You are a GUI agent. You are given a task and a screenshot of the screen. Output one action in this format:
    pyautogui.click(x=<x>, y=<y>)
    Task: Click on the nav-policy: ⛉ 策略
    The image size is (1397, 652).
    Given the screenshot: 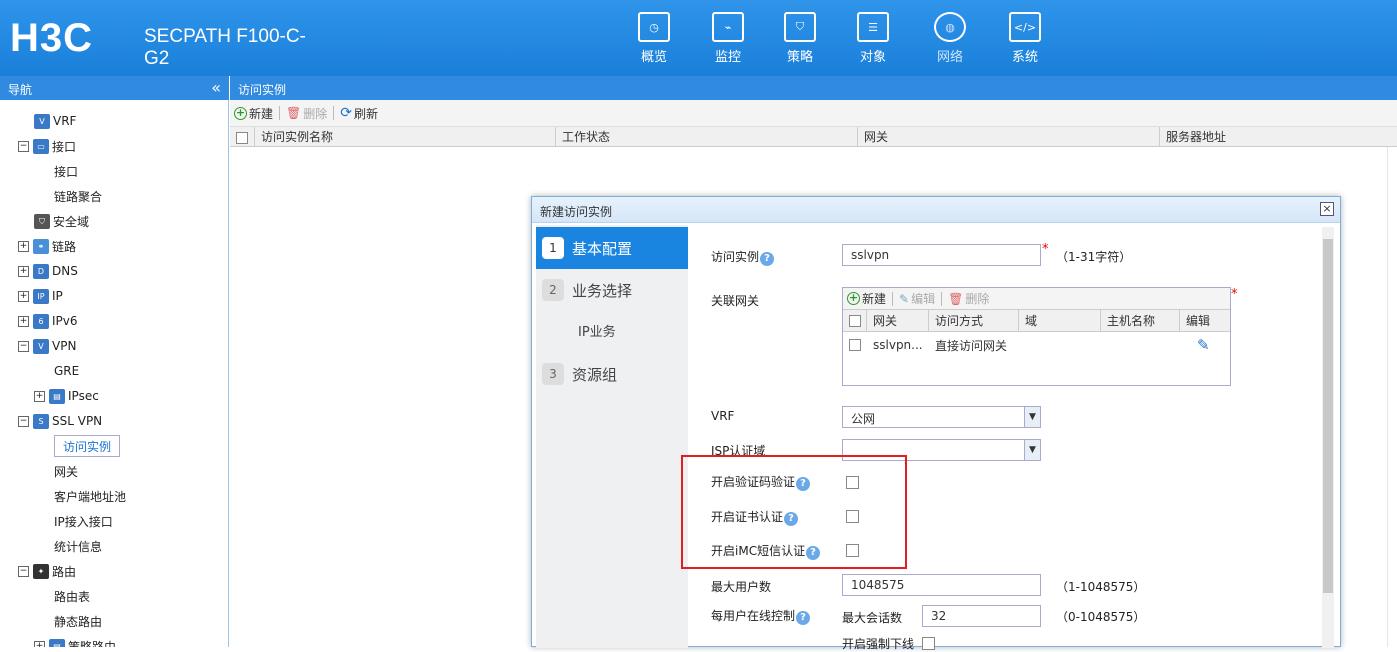 What is the action you would take?
    pyautogui.click(x=800, y=38)
    